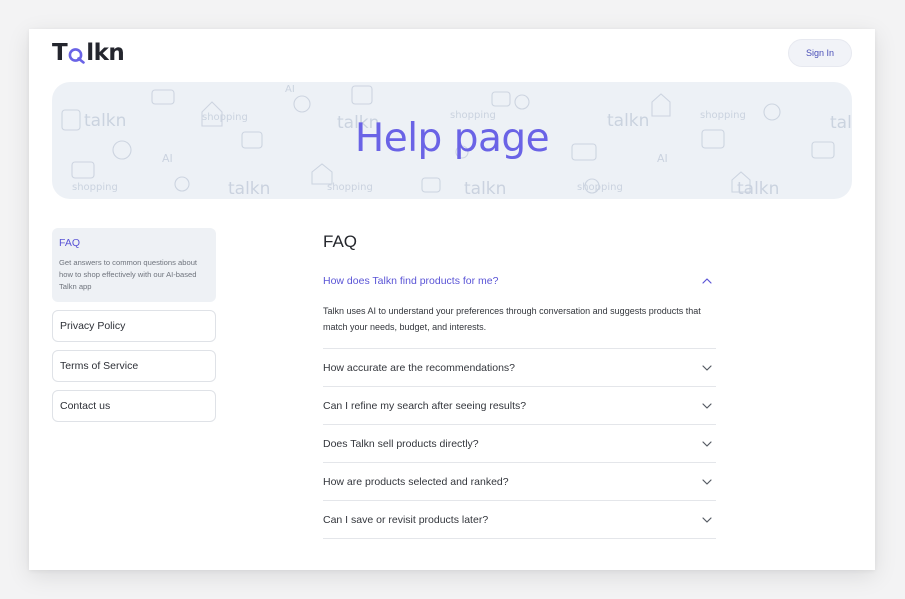  Describe the element at coordinates (419, 367) in the screenshot. I see `faq-question: How accurate are the recommendations?` at that location.